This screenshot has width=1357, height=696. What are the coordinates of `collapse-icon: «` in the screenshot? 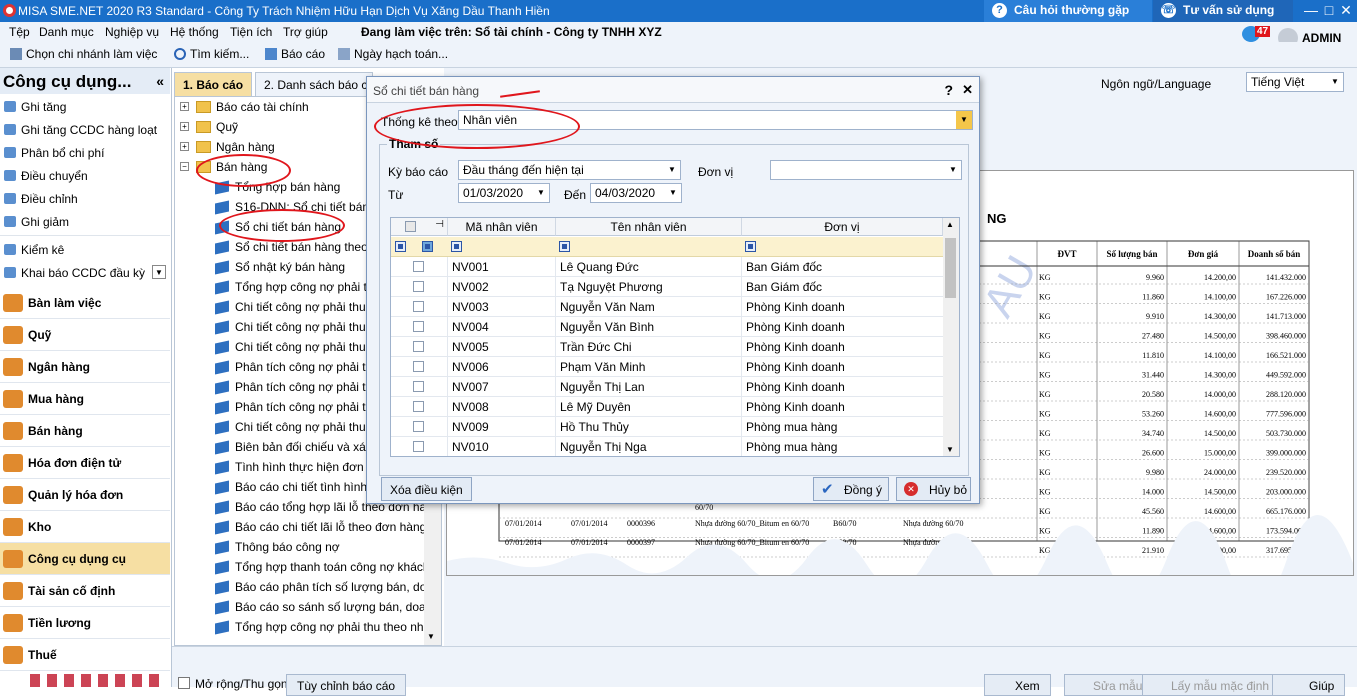 It's located at (160, 81).